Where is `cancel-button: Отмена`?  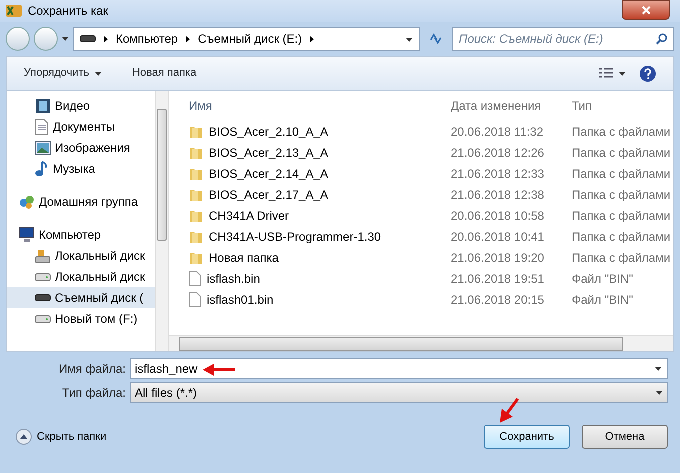 cancel-button: Отмена is located at coordinates (625, 437).